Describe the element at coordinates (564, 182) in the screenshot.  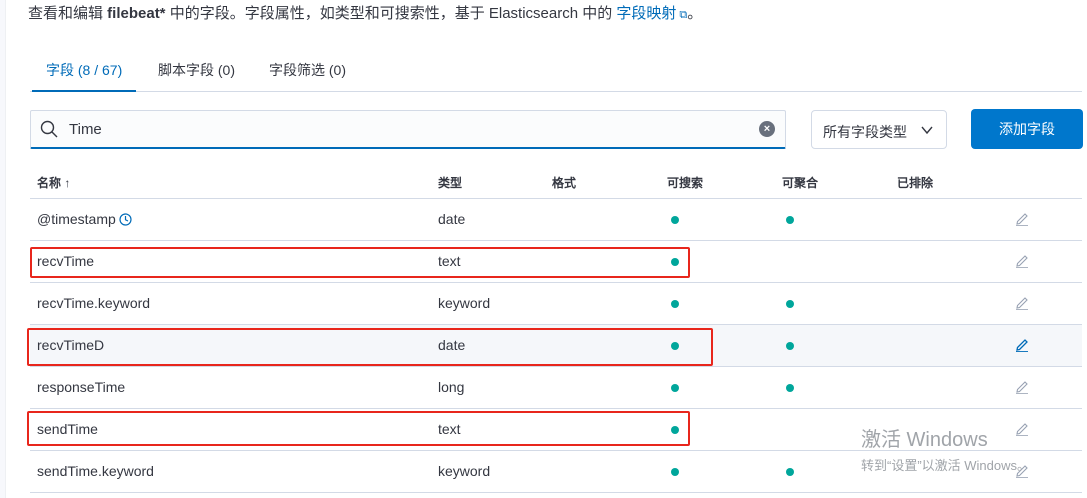
I see `column-header-format: 格式` at that location.